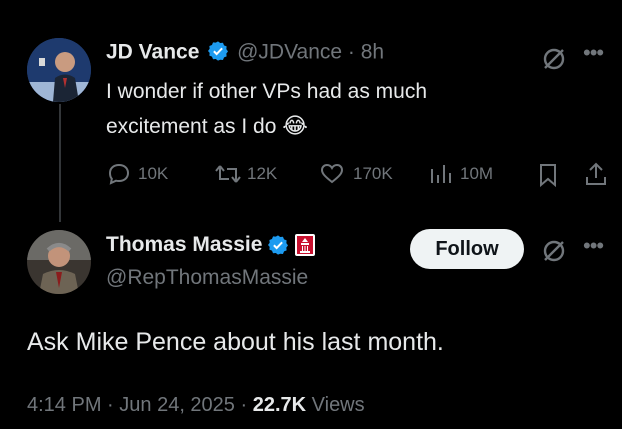  What do you see at coordinates (153, 173) in the screenshot?
I see `reply-count: 10K` at bounding box center [153, 173].